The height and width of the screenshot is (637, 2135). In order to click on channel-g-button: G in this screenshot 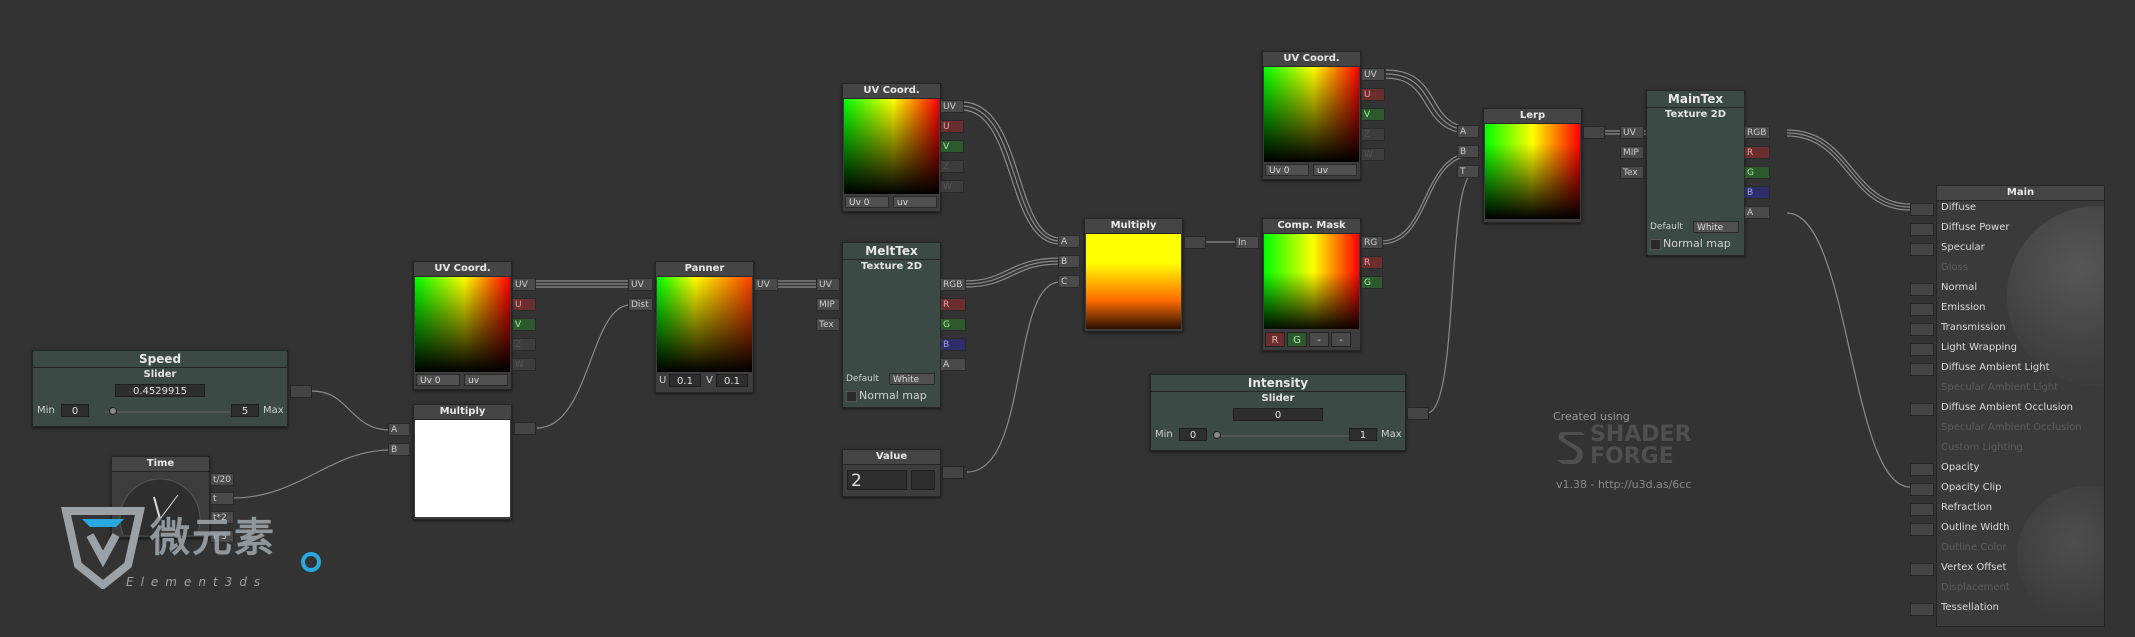, I will do `click(1297, 339)`.